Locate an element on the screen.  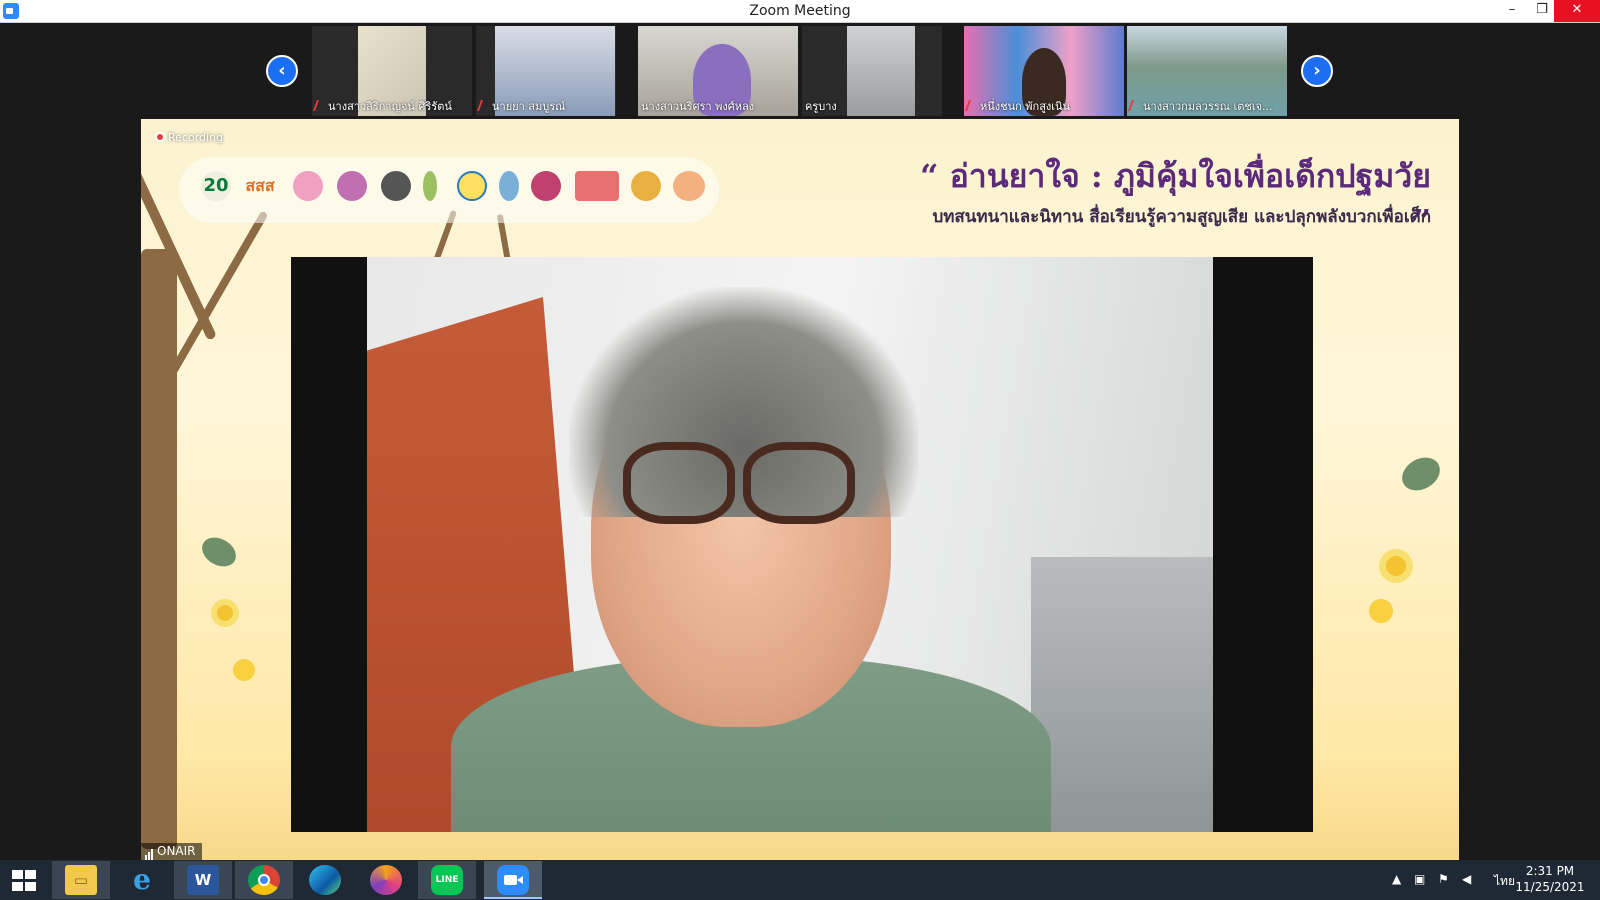
participant-name: ครูบาง is located at coordinates (821, 106).